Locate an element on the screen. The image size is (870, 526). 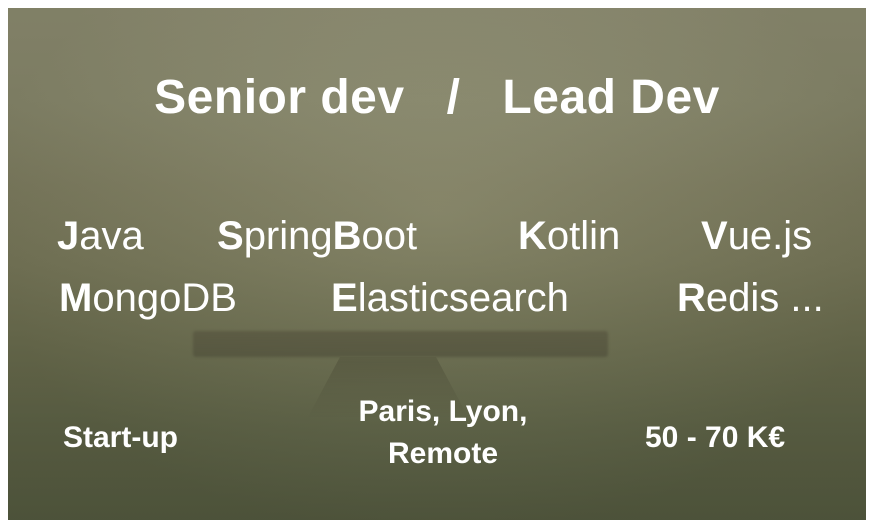
tech-kotlin-rest: otlin is located at coordinates (583, 236).